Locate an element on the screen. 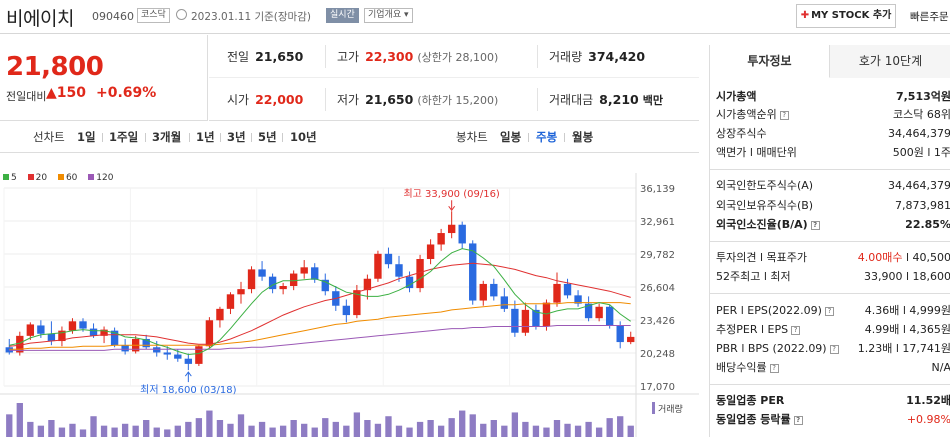 Image resolution: width=950 pixels, height=437 pixels. candle-daily: 일봉 is located at coordinates (510, 137).